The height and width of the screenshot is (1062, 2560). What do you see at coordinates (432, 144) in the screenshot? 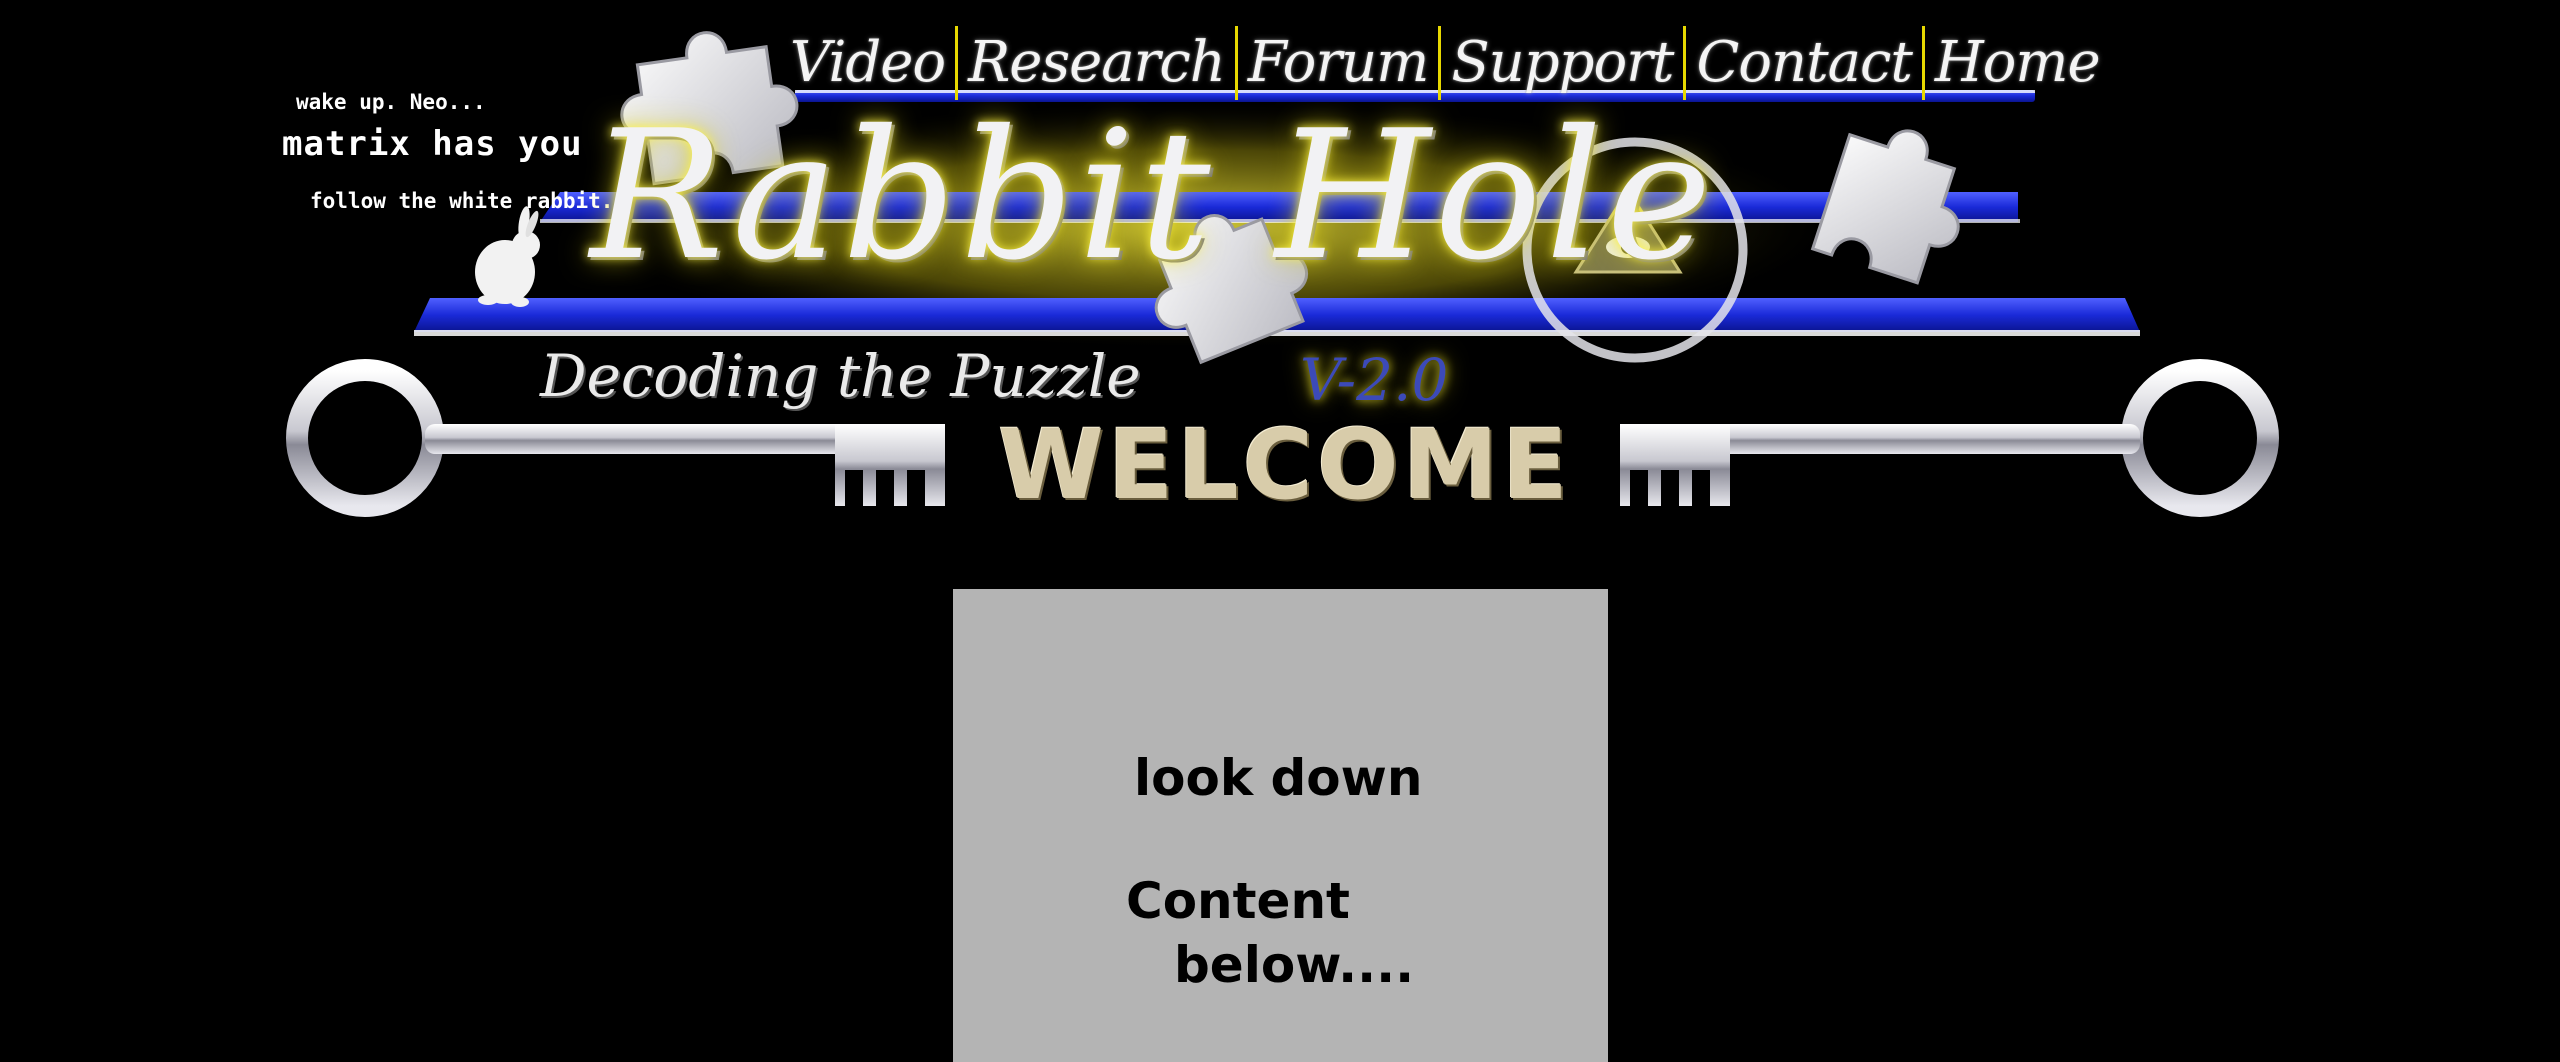
I see `tagline-matrix: matrix has you` at bounding box center [432, 144].